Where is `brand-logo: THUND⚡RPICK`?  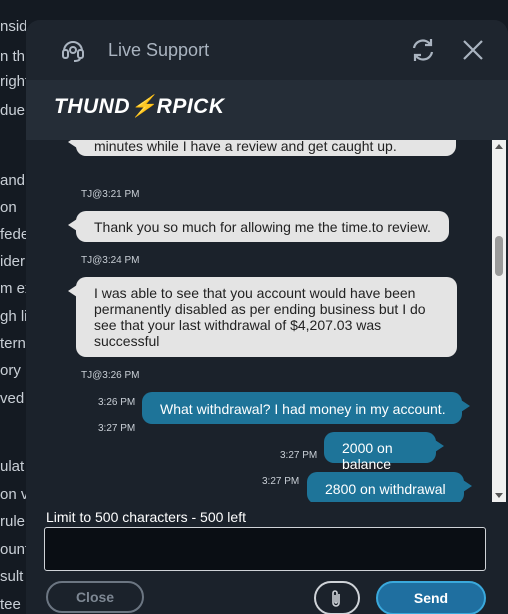
brand-logo: THUND⚡RPICK is located at coordinates (139, 107).